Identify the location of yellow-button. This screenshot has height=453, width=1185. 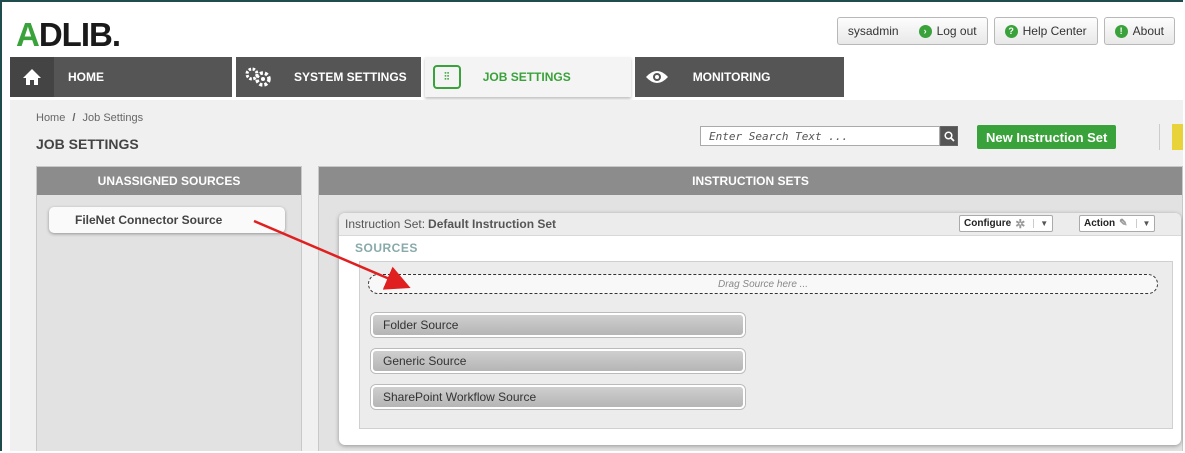
(1177, 137).